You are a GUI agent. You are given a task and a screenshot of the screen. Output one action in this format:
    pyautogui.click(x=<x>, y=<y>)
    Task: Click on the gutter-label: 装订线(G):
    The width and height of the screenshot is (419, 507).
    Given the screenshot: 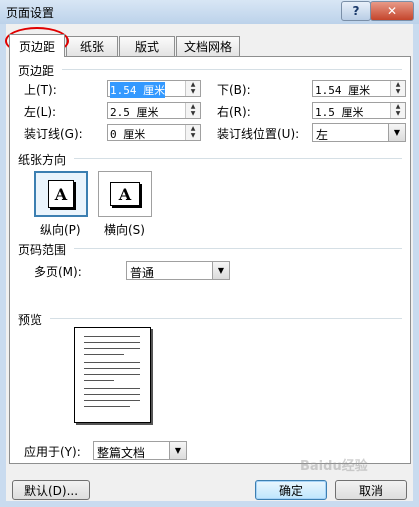 What is the action you would take?
    pyautogui.click(x=53, y=134)
    